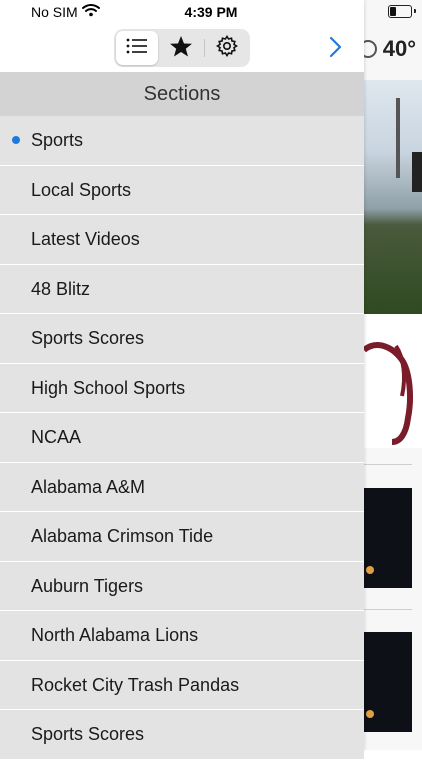 The image size is (422, 760). Describe the element at coordinates (182, 289) in the screenshot. I see `section-item-48-blitz: 48 Blitz` at that location.